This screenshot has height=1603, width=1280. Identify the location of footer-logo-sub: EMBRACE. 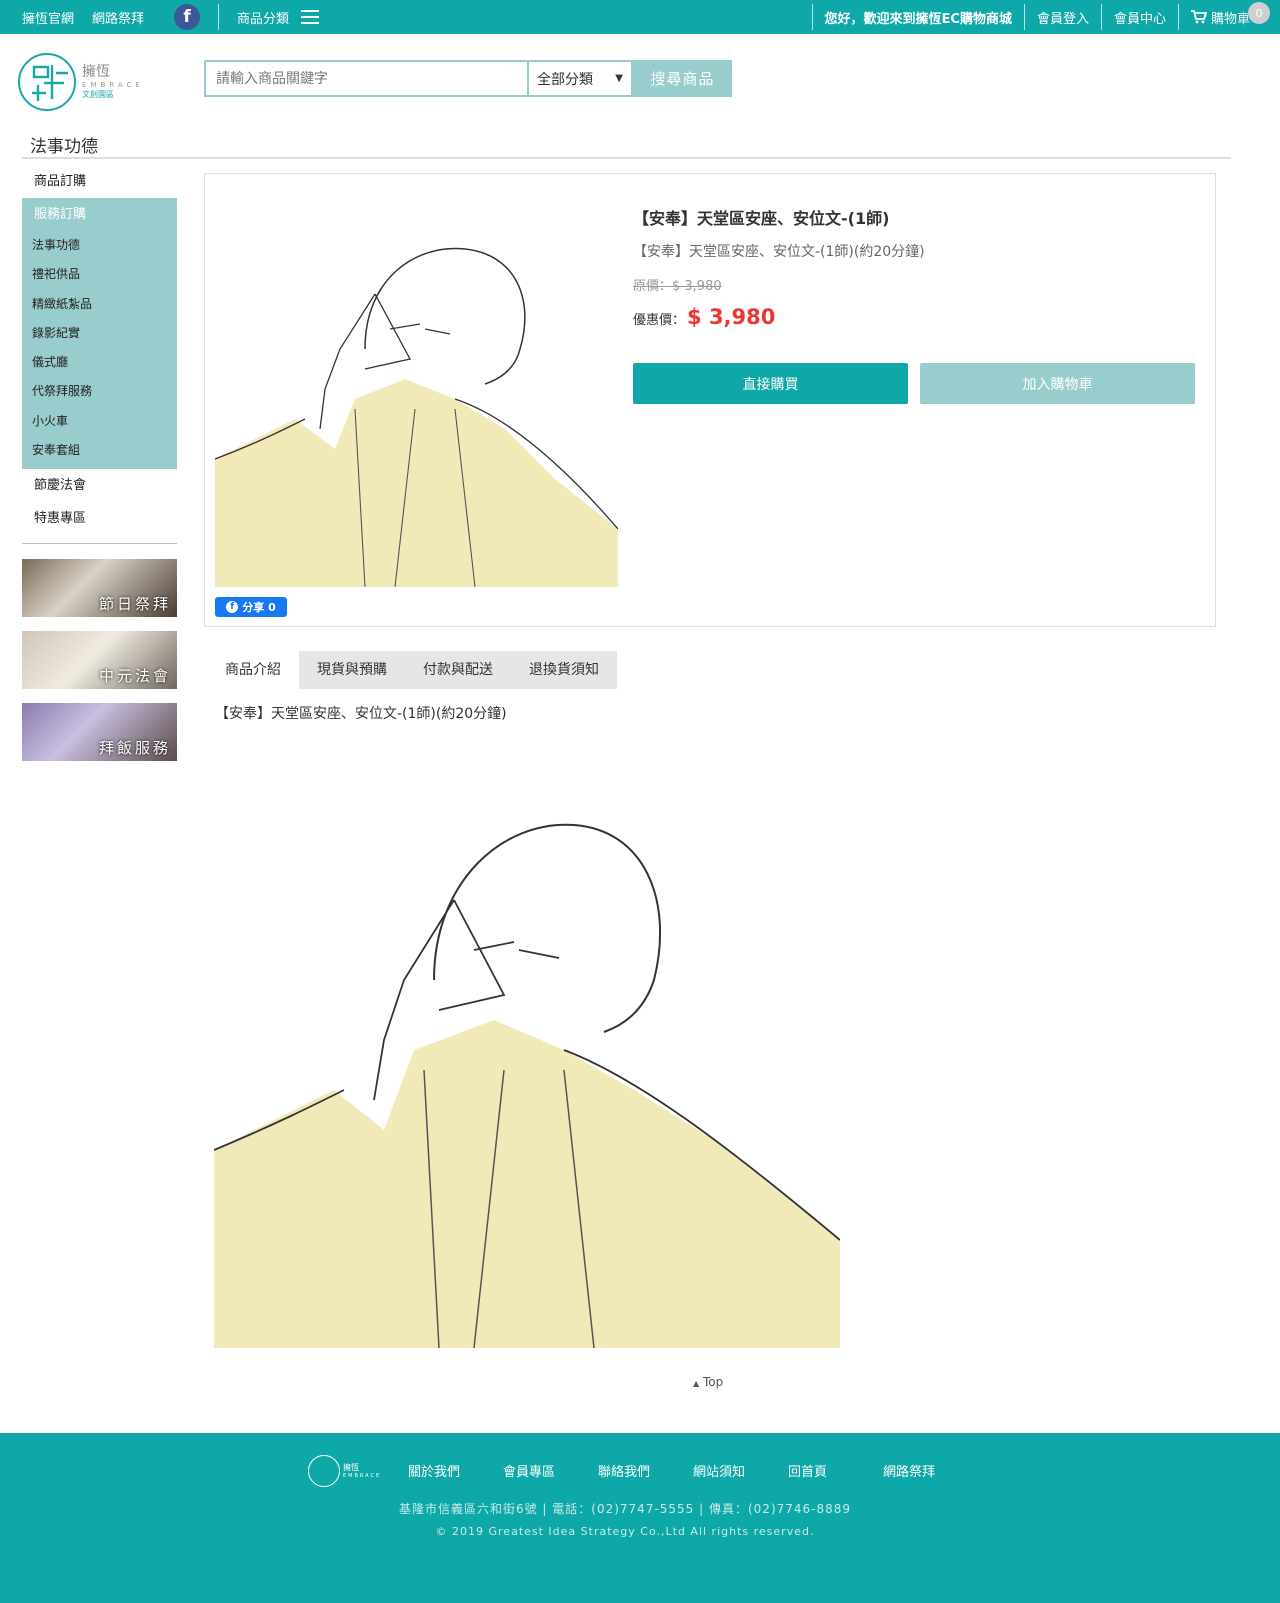
(362, 1475).